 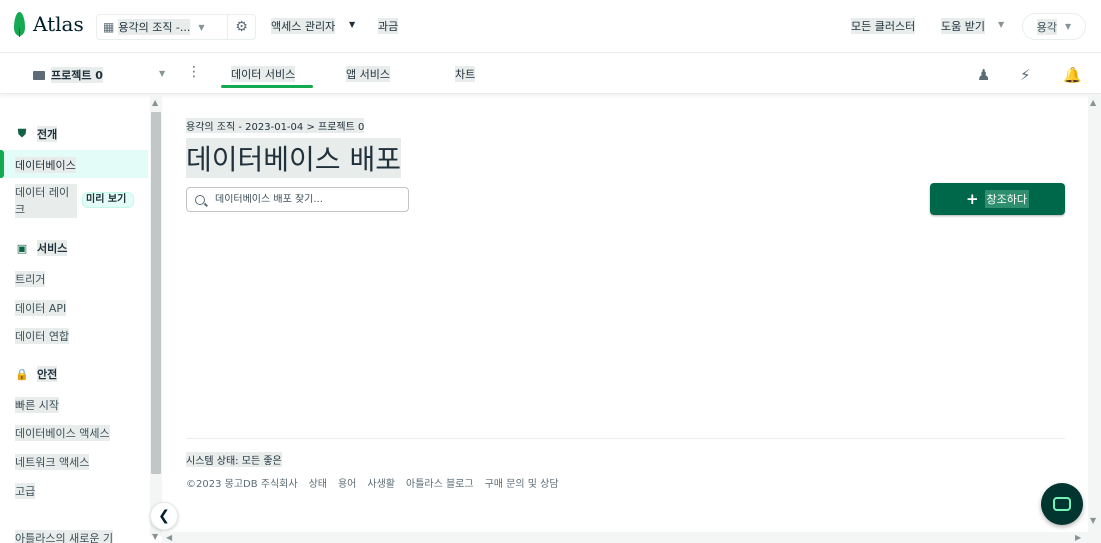 I want to click on sidebar-item-triggers: 트리거, so click(x=30, y=279).